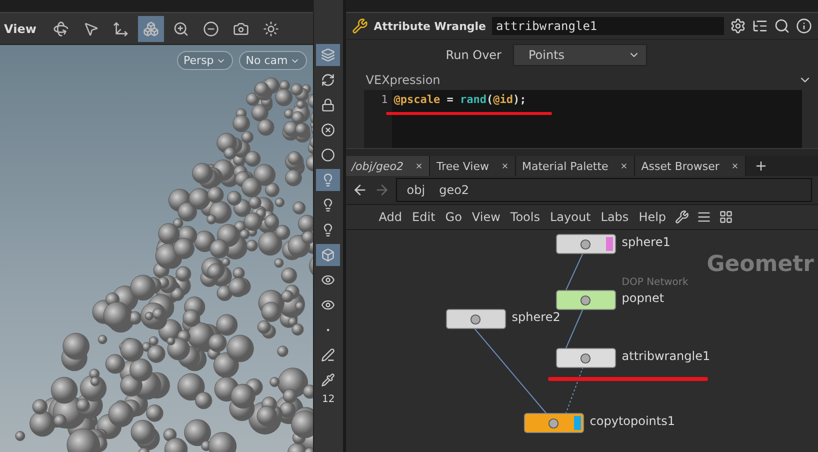  I want to click on sun-icon, so click(271, 28).